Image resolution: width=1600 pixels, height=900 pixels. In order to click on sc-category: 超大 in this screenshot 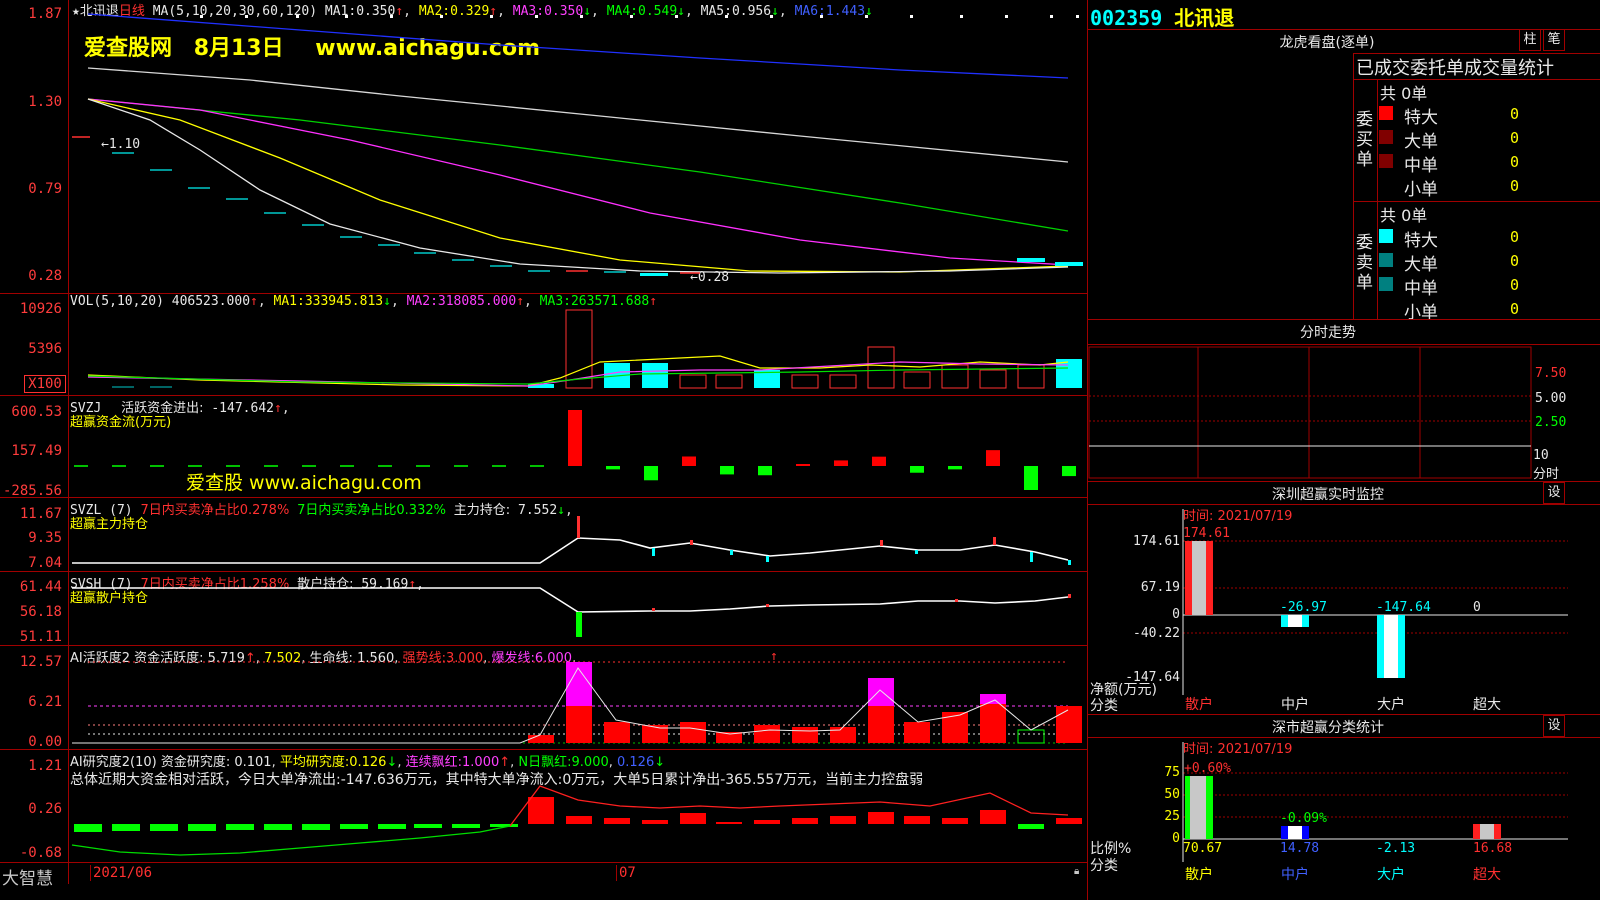, I will do `click(1487, 875)`.